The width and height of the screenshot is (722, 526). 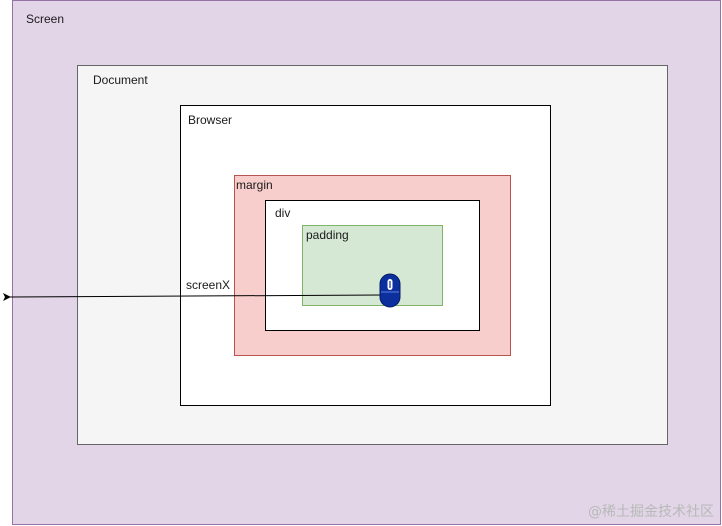 I want to click on mouse-icon, so click(x=390, y=290).